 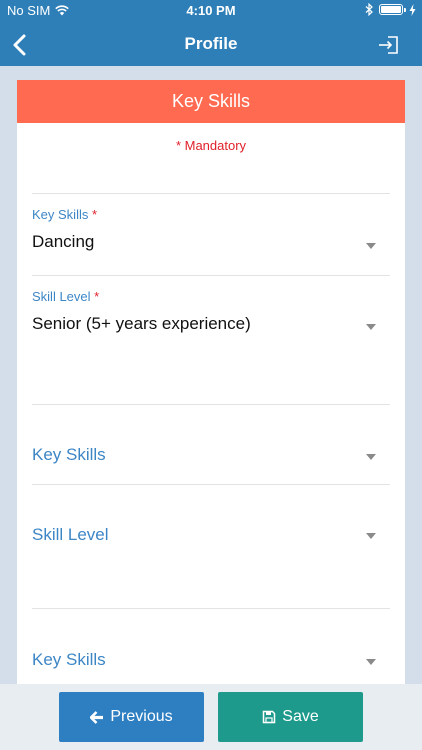 What do you see at coordinates (211, 535) in the screenshot?
I see `skill-level-select-2: Skill Level` at bounding box center [211, 535].